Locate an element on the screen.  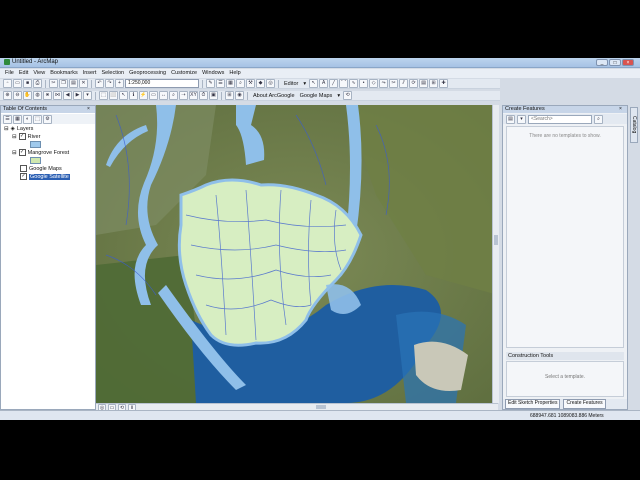
panel-close-icon: × is located at coordinates (620, 109).